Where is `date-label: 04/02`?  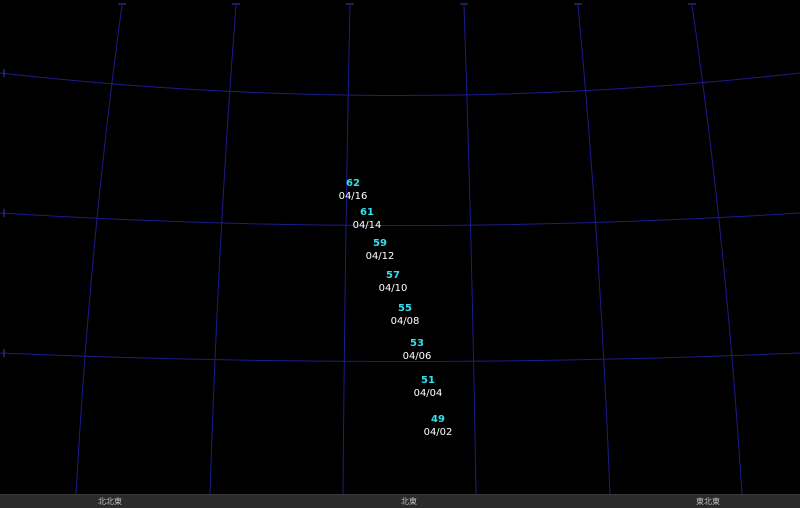 date-label: 04/02 is located at coordinates (438, 432).